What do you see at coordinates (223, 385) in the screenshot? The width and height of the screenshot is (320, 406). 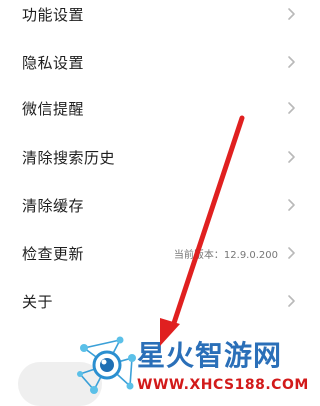 I see `watermark-url: WWW.XHCS188.COM` at bounding box center [223, 385].